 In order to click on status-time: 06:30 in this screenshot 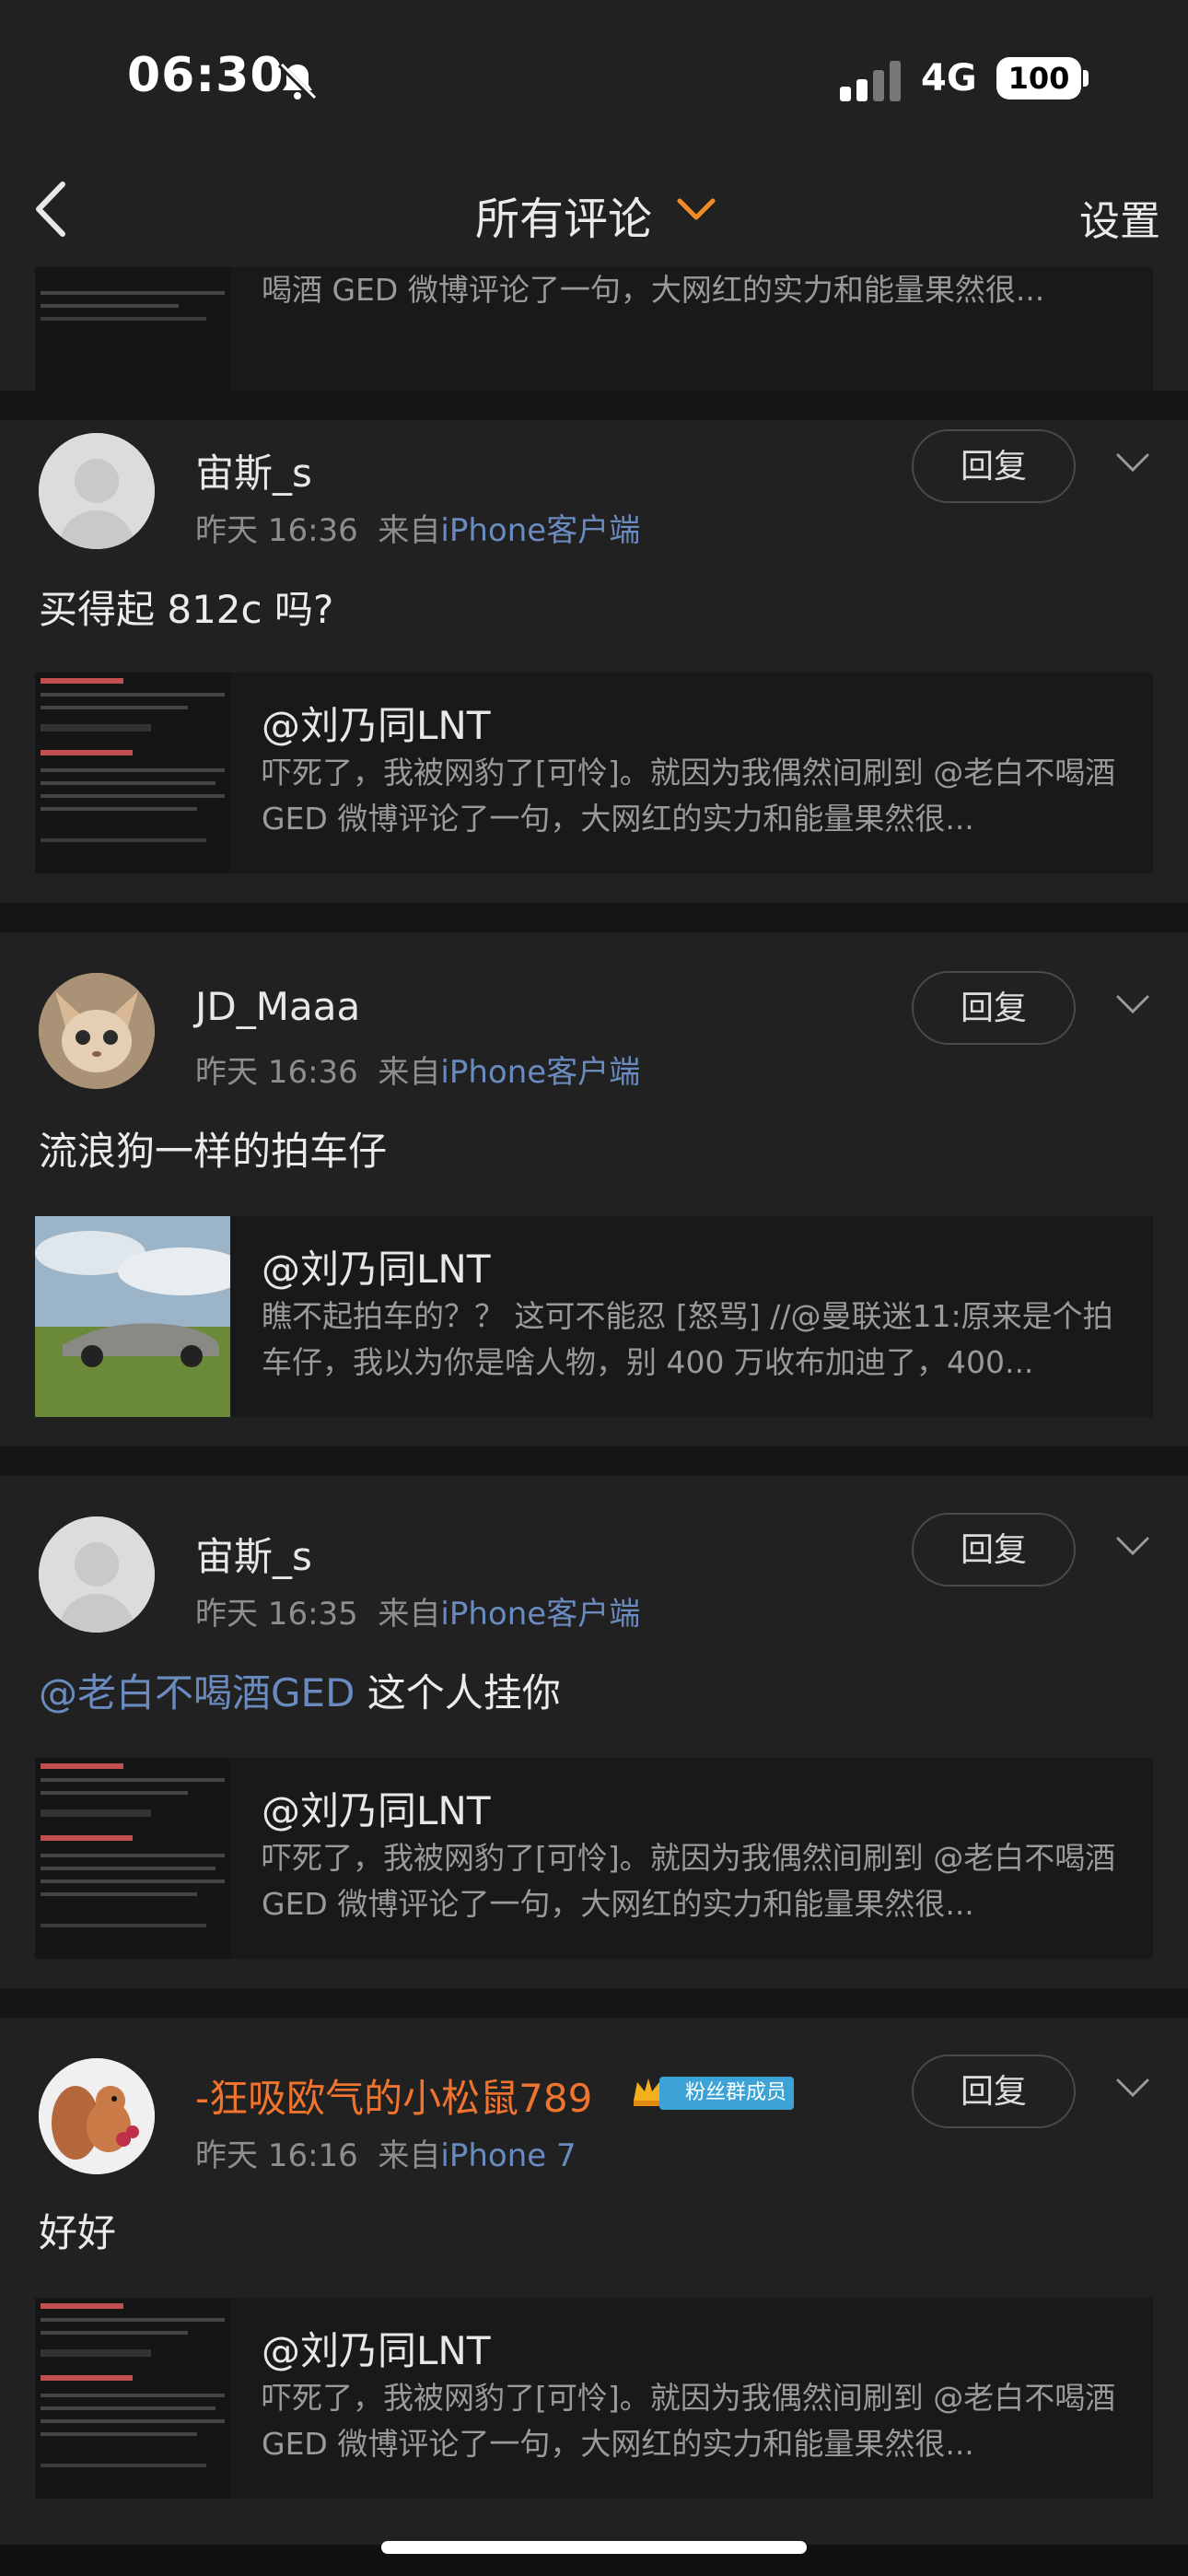, I will do `click(206, 75)`.